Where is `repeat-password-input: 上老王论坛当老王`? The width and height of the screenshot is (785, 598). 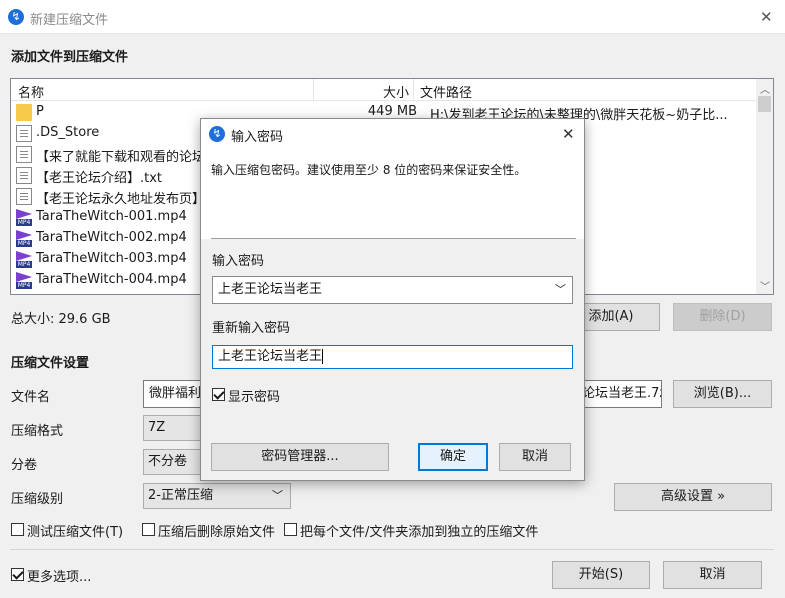
repeat-password-input: 上老王论坛当老王 is located at coordinates (392, 357).